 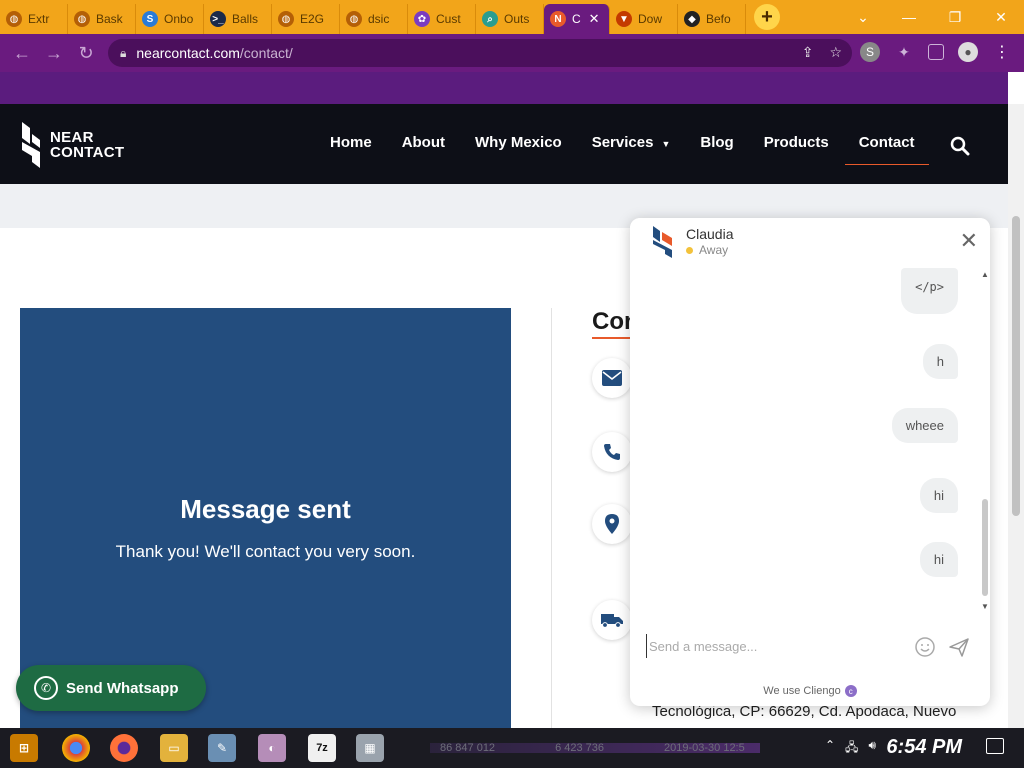 I want to click on chat-footer: We use Cliengo c, so click(x=810, y=691).